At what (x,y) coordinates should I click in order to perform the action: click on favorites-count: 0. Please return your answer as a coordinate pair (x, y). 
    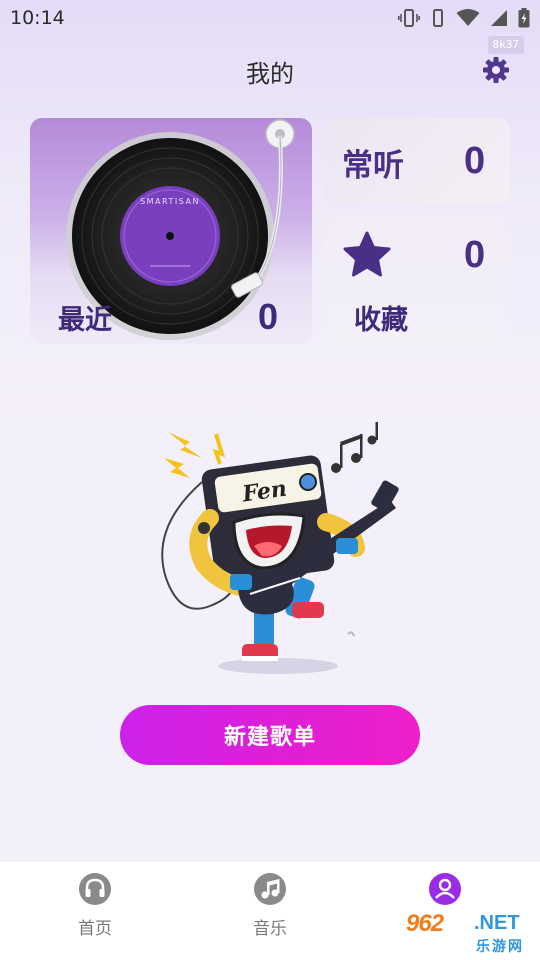
    Looking at the image, I should click on (475, 255).